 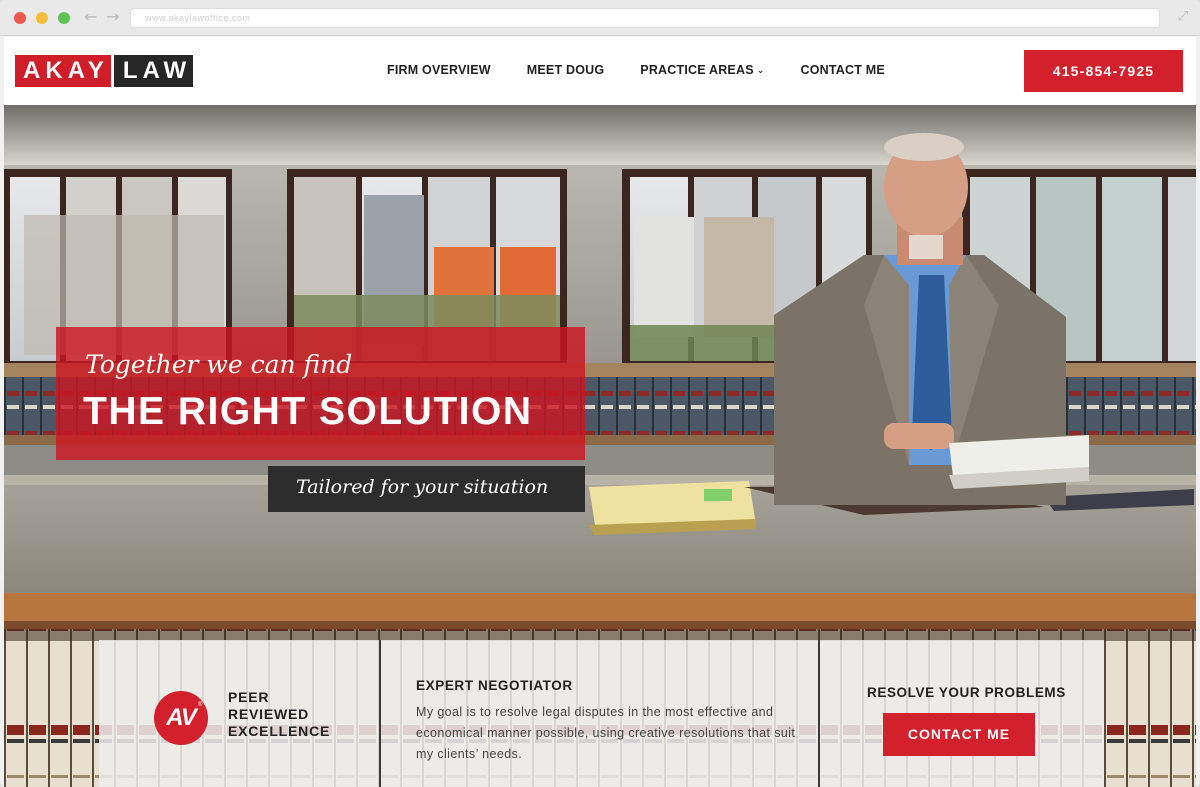 I want to click on address-bar: www.akaylawoffice.com, so click(x=645, y=18).